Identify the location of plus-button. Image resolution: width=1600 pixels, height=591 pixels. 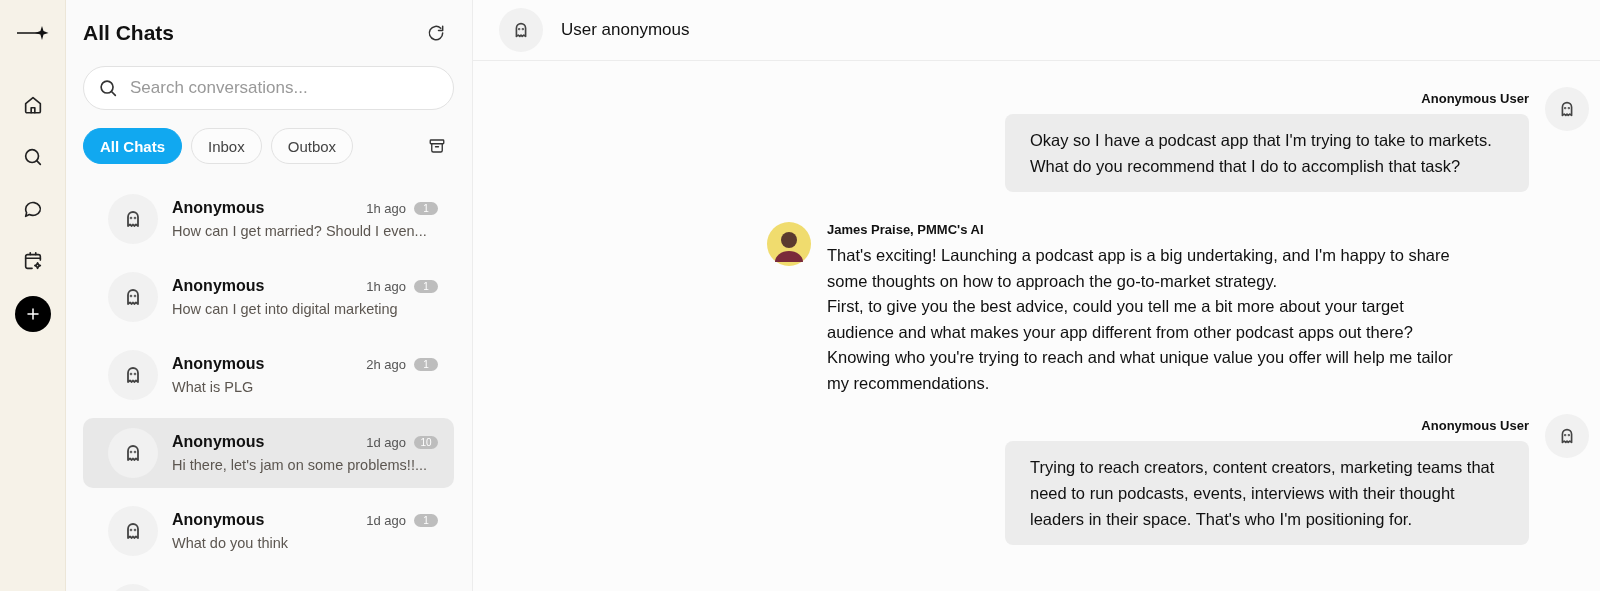
(32, 314).